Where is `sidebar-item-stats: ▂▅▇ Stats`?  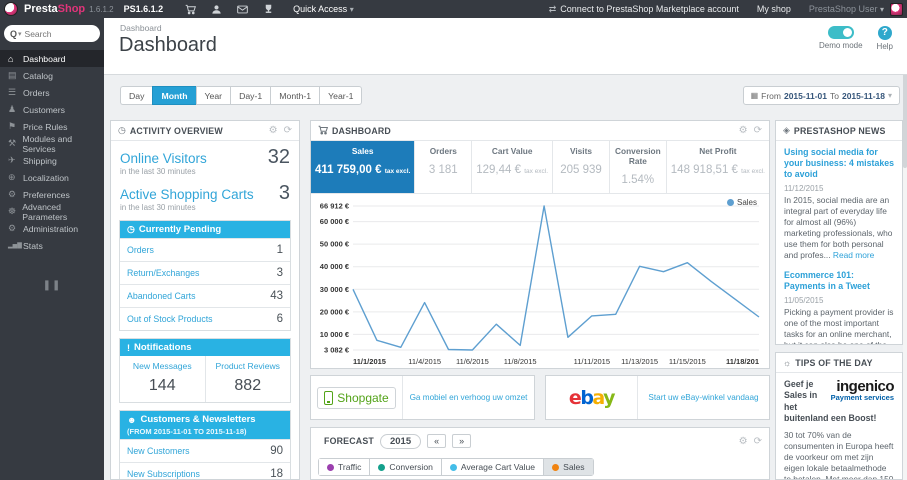
sidebar-item-stats: ▂▅▇ Stats is located at coordinates (52, 245).